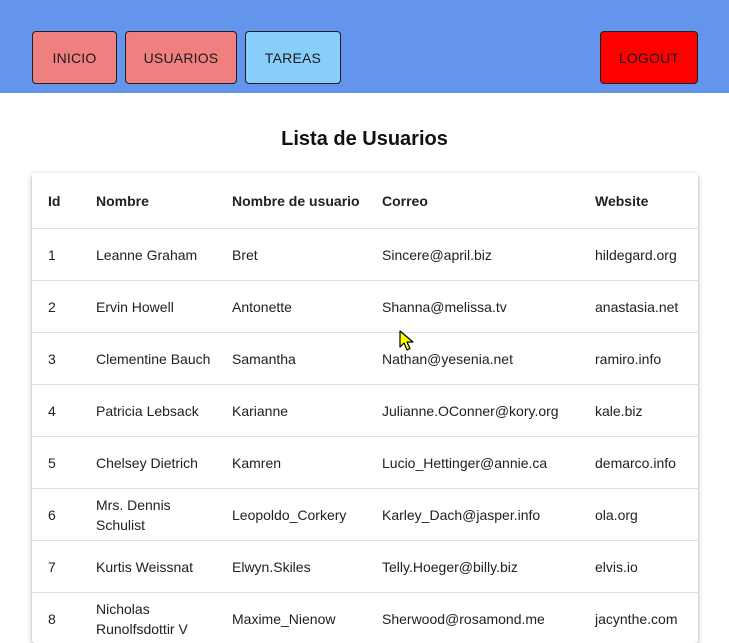 The height and width of the screenshot is (643, 729). Describe the element at coordinates (52, 566) in the screenshot. I see `cell-id: 7` at that location.